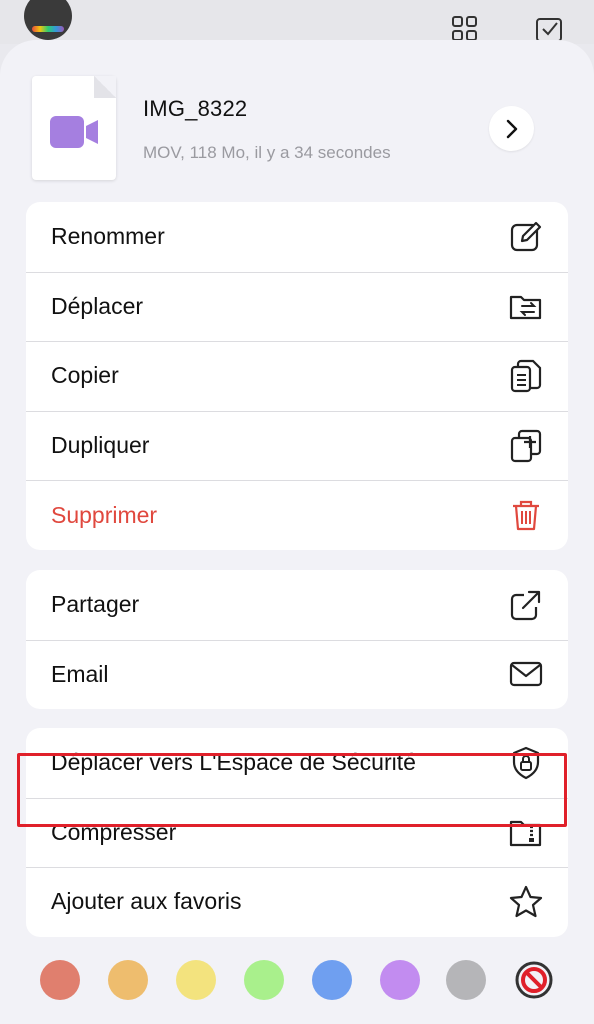  I want to click on copy-action: Copier, so click(297, 376).